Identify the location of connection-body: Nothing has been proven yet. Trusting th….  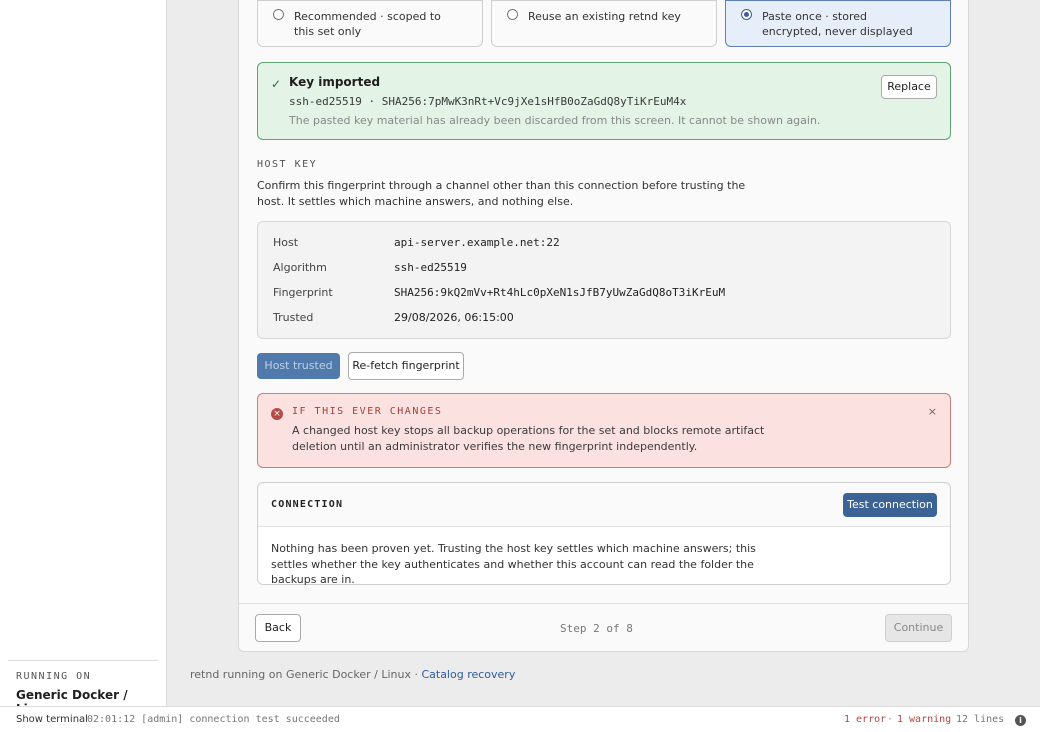
(513, 564).